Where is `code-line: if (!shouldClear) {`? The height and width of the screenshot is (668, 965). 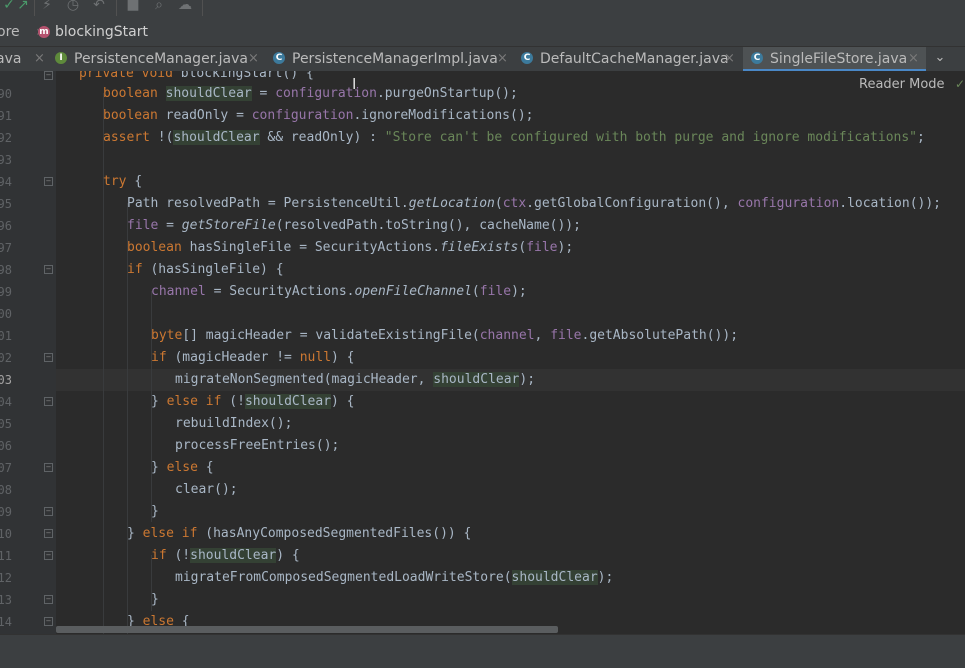
code-line: if (!shouldClear) { is located at coordinates (225, 555).